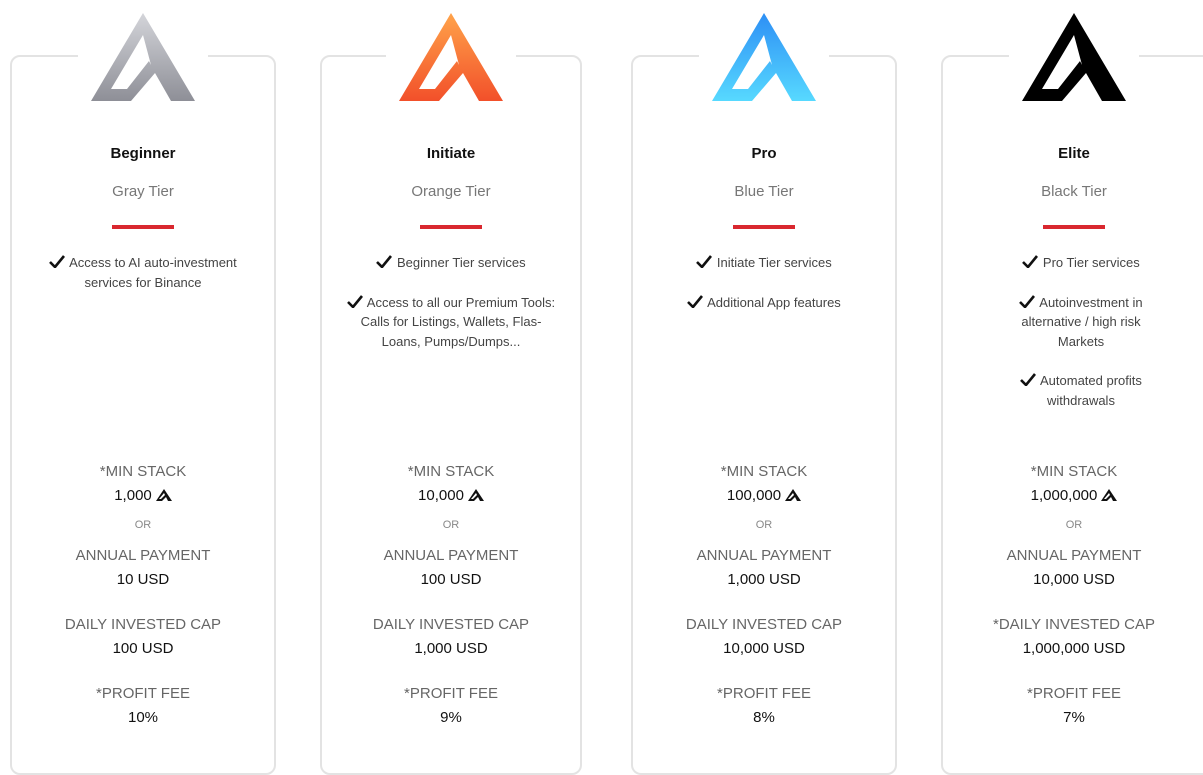 Image resolution: width=1203 pixels, height=775 pixels. Describe the element at coordinates (1074, 191) in the screenshot. I see `tier-subtitle: Black Tier` at that location.